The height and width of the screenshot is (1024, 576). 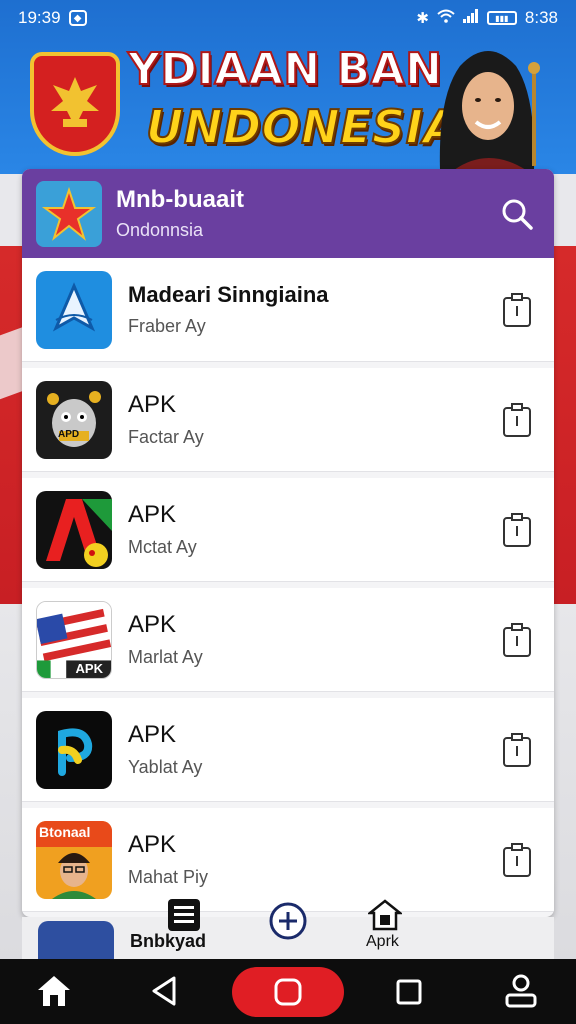 What do you see at coordinates (167, 326) in the screenshot?
I see `app-subtitle: Fraber Ay` at bounding box center [167, 326].